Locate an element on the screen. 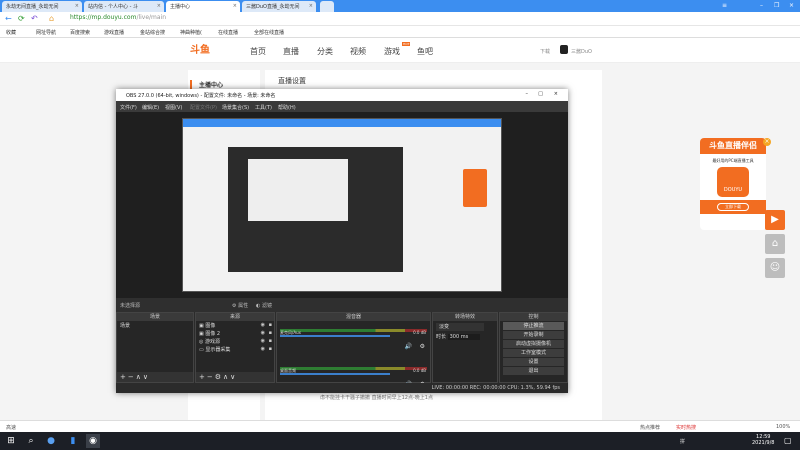 The width and height of the screenshot is (800, 450). back-icon: ← is located at coordinates (8, 18).